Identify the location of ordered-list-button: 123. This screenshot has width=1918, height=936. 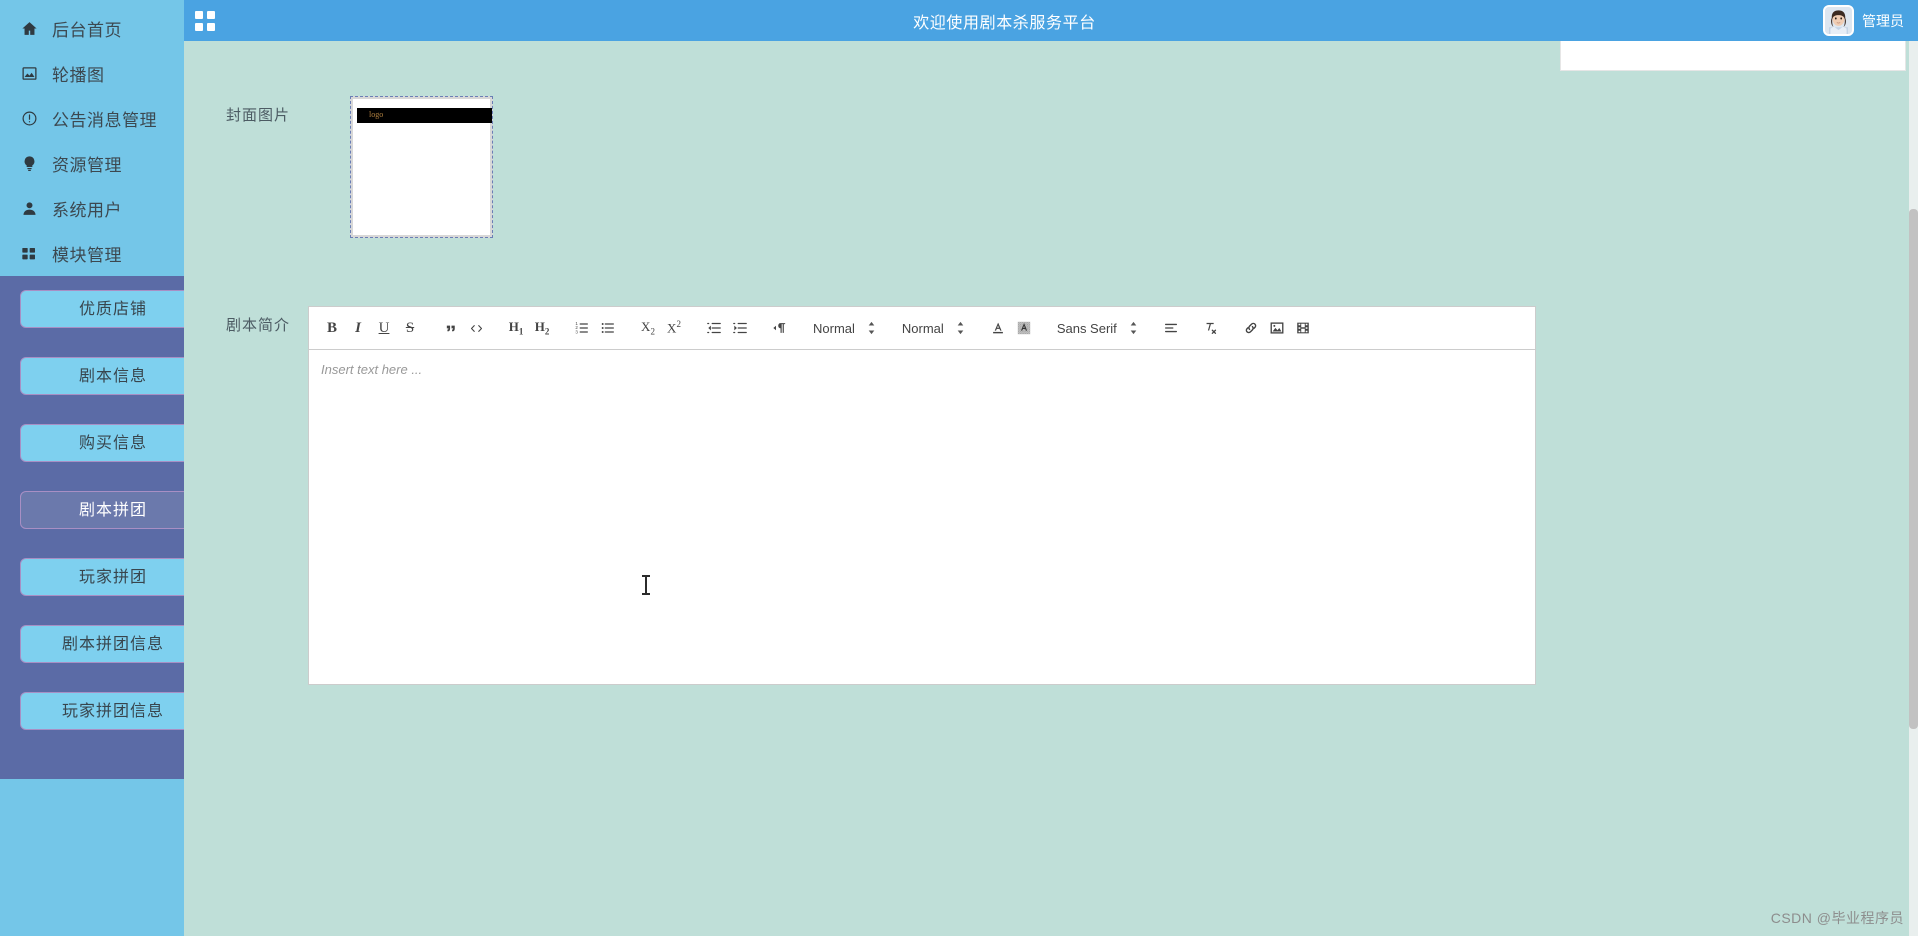
(582, 328).